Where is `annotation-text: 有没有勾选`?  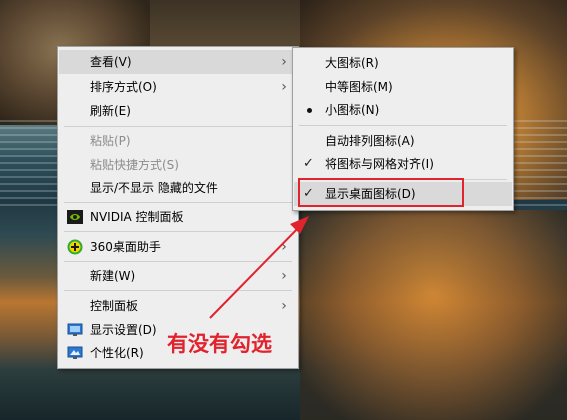 annotation-text: 有没有勾选 is located at coordinates (219, 344).